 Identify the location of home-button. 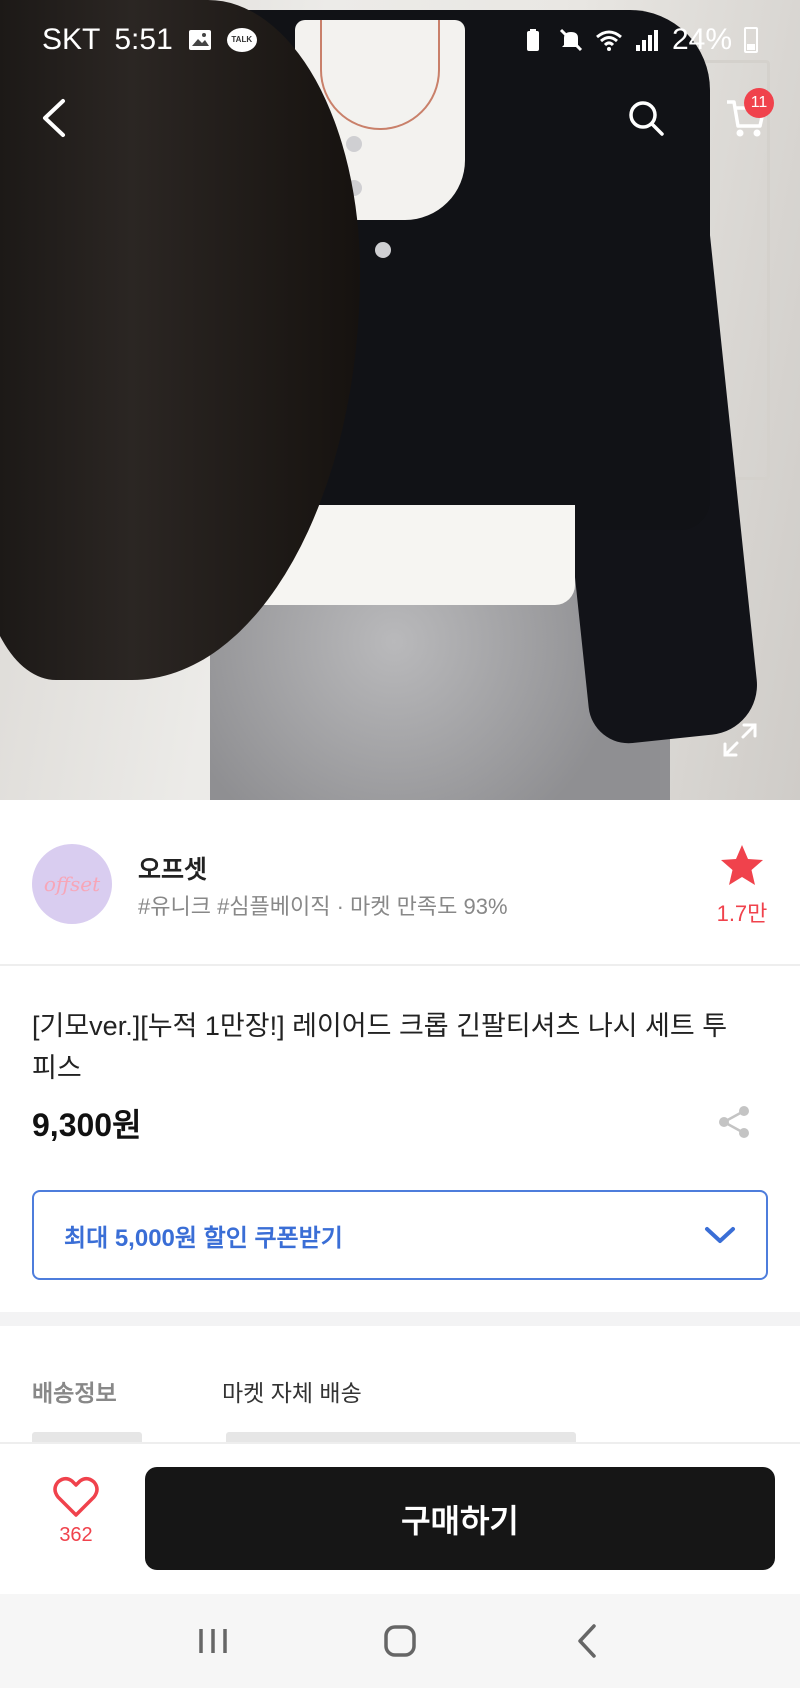
(400, 1641).